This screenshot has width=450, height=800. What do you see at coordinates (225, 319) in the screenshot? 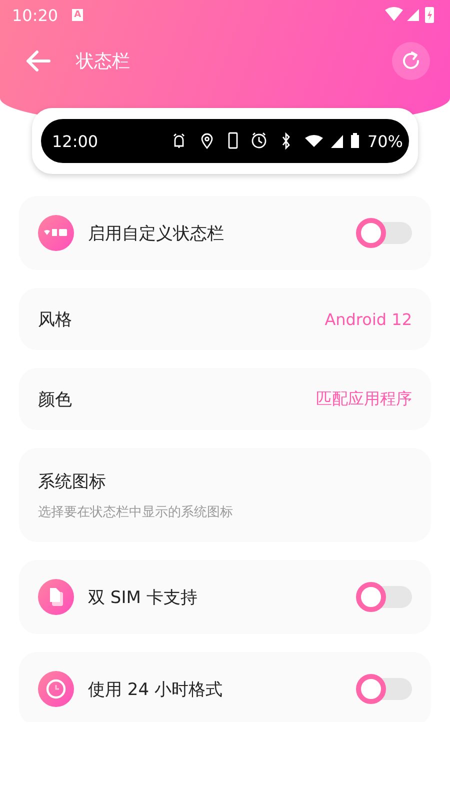
I see `setting-card: 风格 Android 12` at bounding box center [225, 319].